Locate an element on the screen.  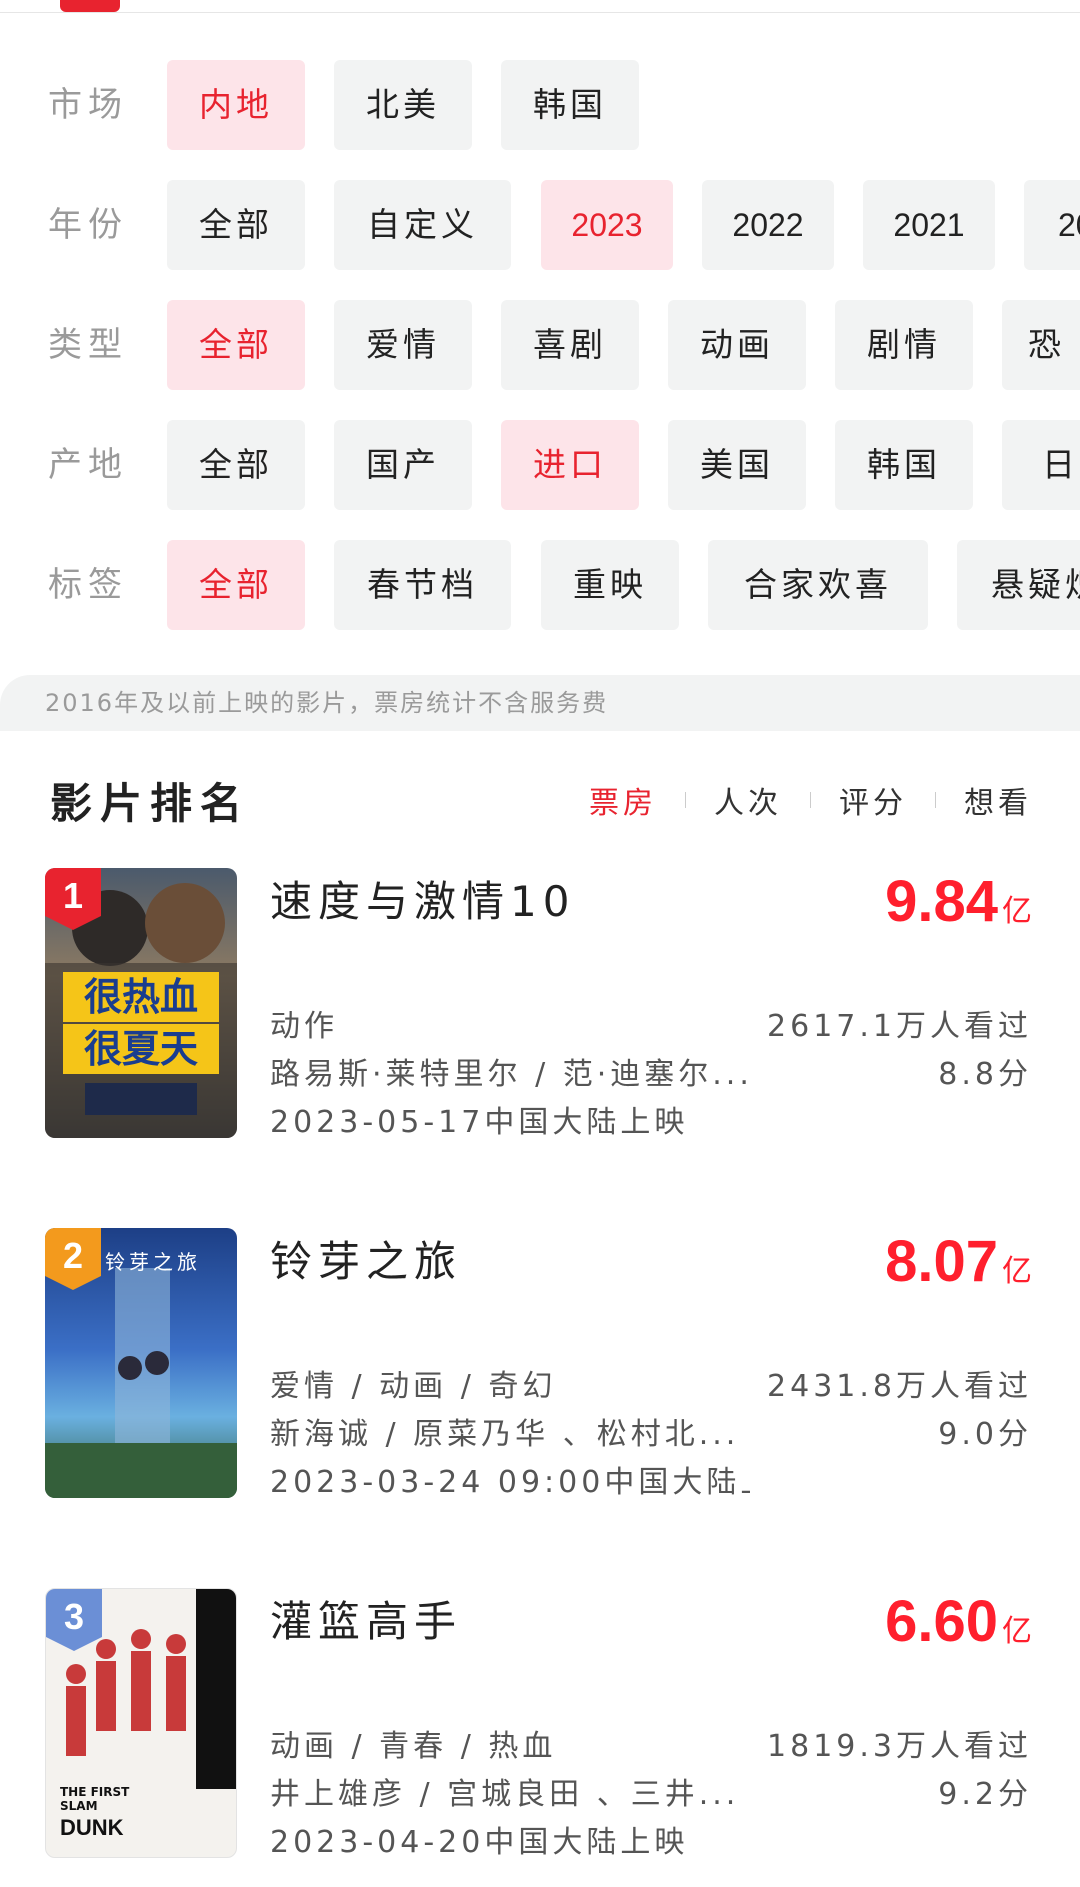
chip-year-all: 全部 is located at coordinates (236, 225).